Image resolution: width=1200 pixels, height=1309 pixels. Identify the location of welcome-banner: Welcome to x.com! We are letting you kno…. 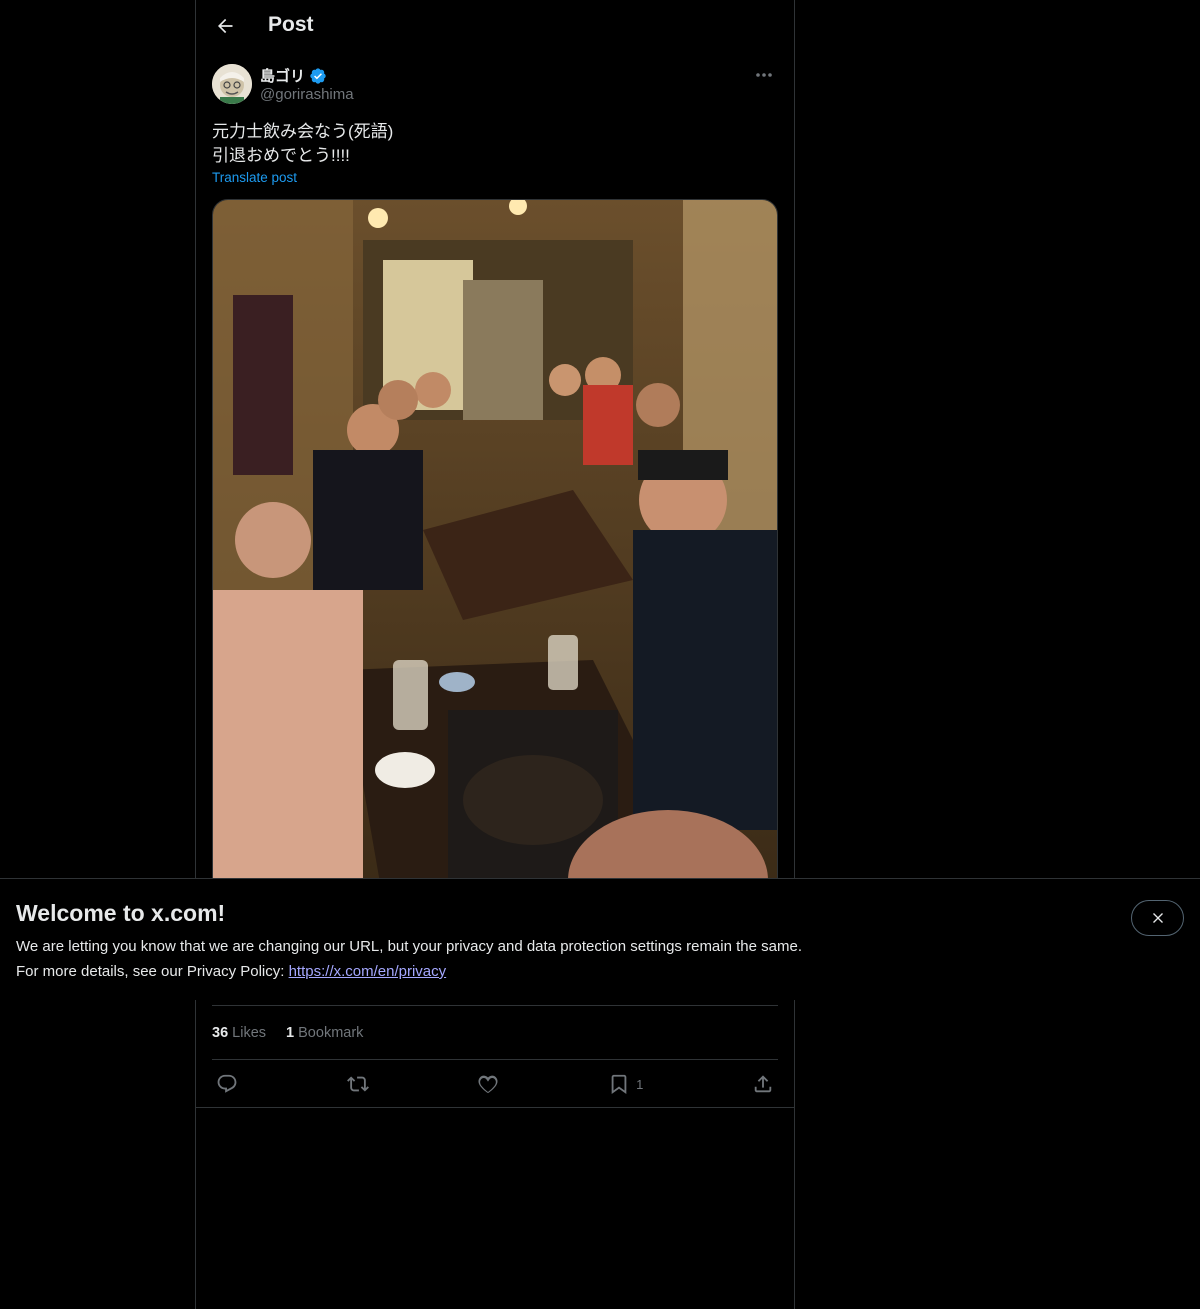
(600, 939).